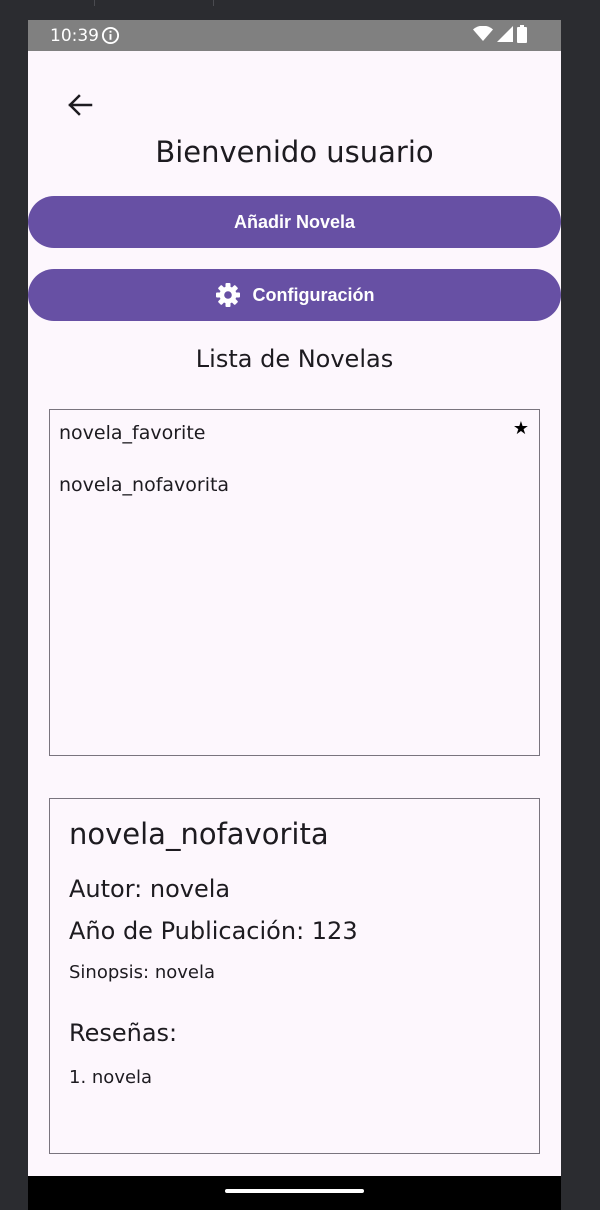  What do you see at coordinates (505, 35) in the screenshot?
I see `signal-icon` at bounding box center [505, 35].